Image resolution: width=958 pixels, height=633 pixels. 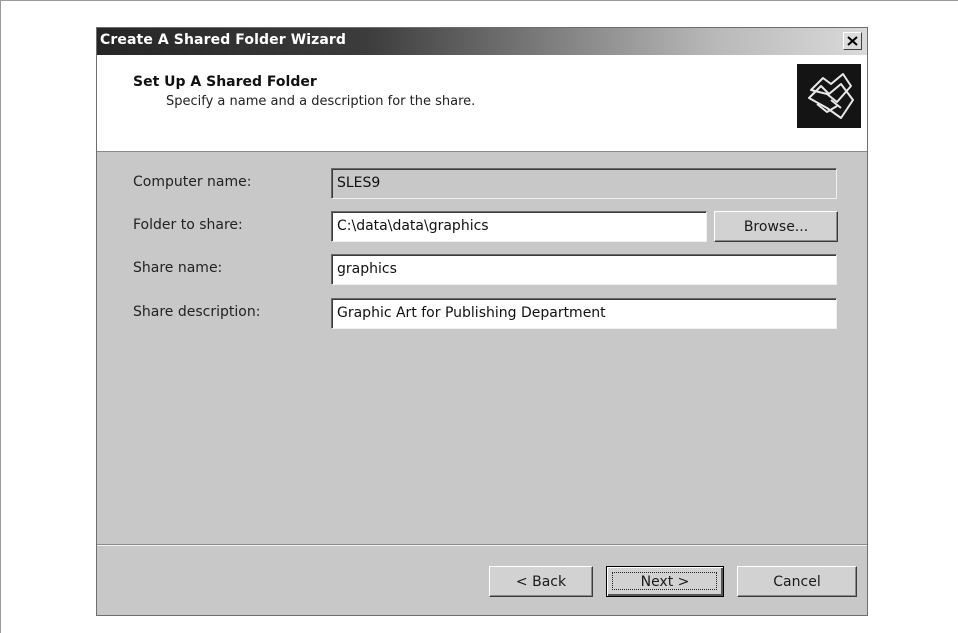 What do you see at coordinates (178, 268) in the screenshot?
I see `share-name-label: Share name:` at bounding box center [178, 268].